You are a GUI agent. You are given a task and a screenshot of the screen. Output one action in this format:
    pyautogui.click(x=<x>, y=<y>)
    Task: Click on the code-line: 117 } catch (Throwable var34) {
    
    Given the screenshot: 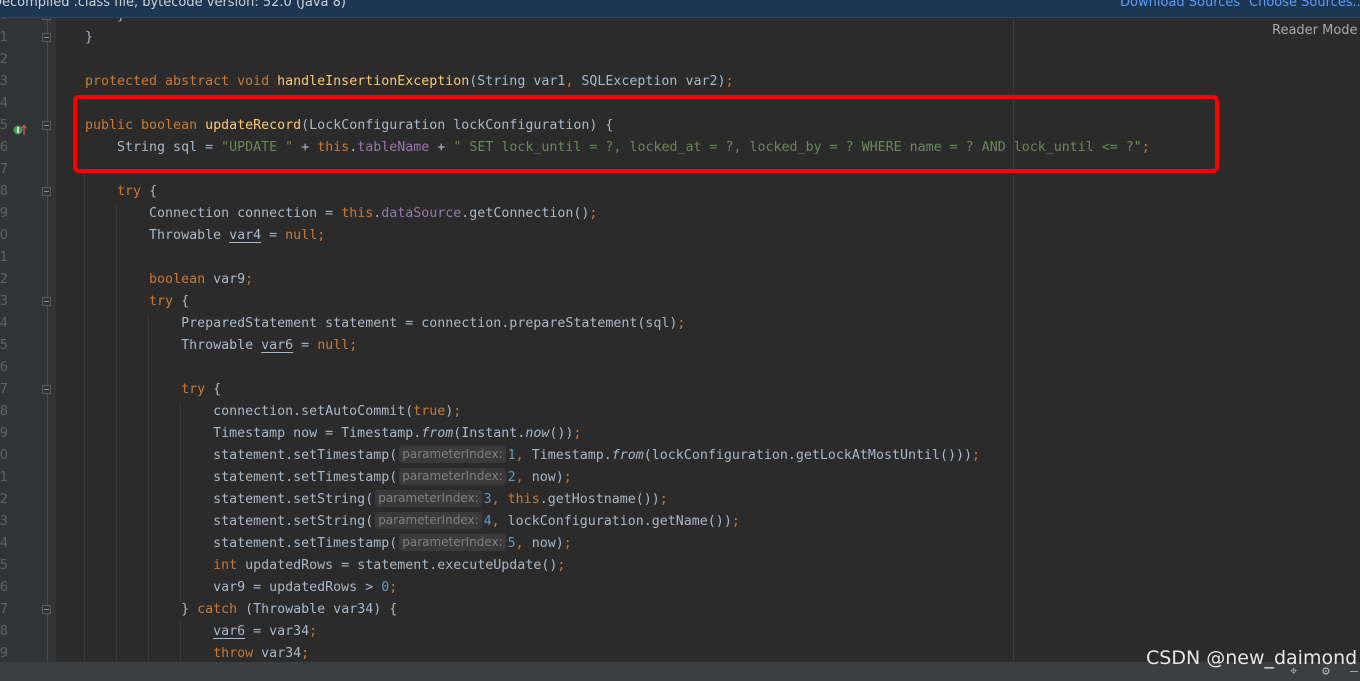 What is the action you would take?
    pyautogui.click(x=680, y=610)
    